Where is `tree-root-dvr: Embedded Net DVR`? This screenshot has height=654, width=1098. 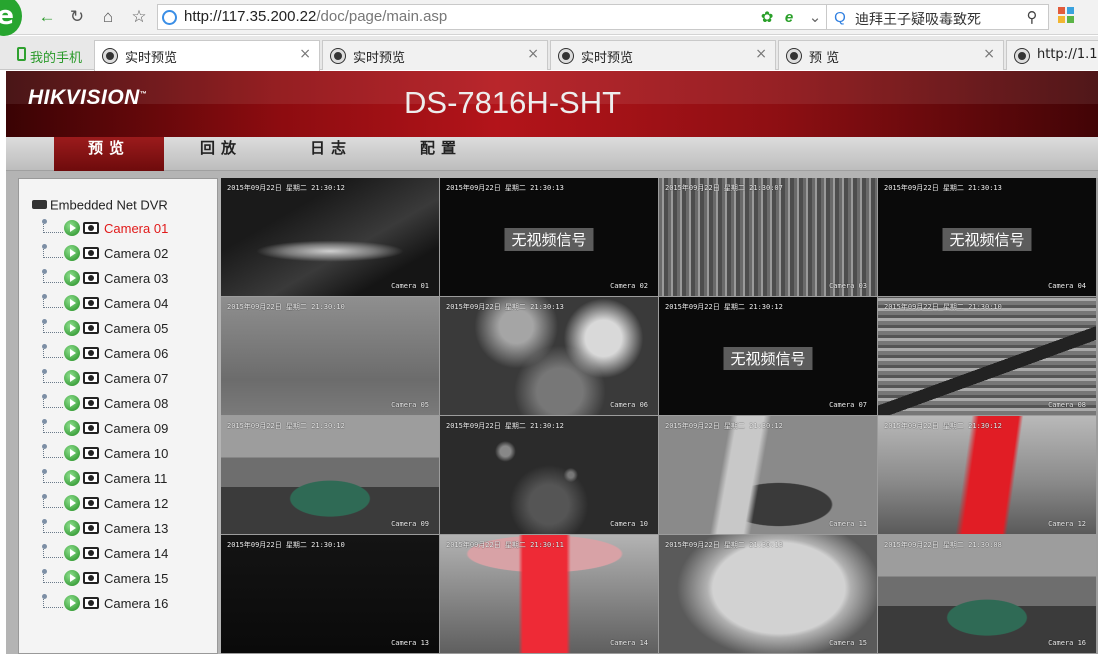 tree-root-dvr: Embedded Net DVR is located at coordinates (100, 205).